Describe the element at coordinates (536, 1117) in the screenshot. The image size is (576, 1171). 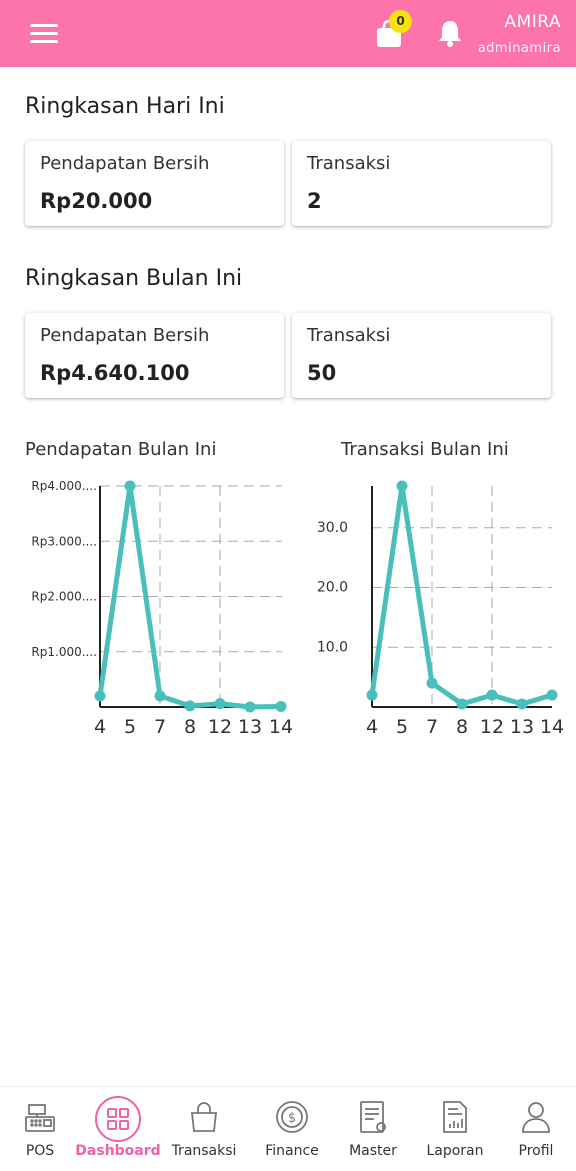
I see `user-icon` at that location.